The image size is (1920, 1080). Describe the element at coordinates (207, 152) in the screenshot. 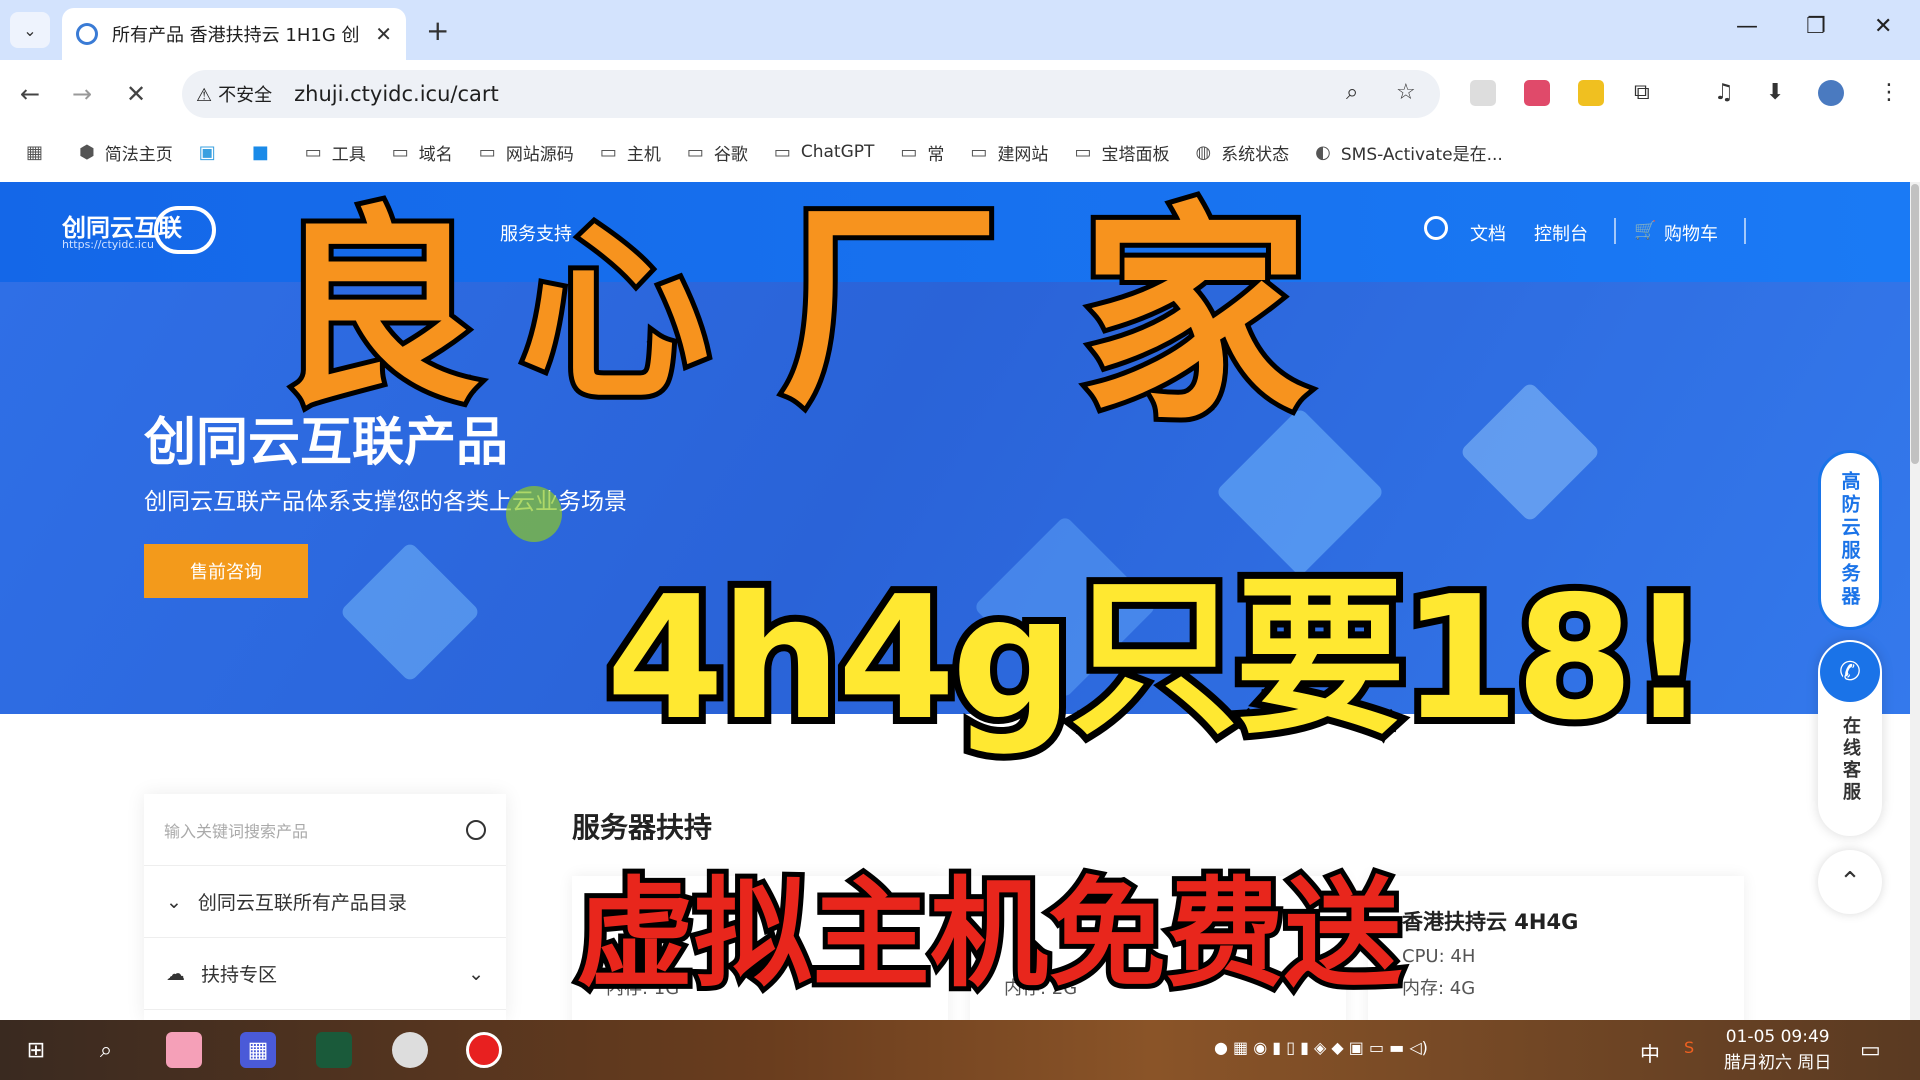

I see `bilibili-icon: ▣` at that location.